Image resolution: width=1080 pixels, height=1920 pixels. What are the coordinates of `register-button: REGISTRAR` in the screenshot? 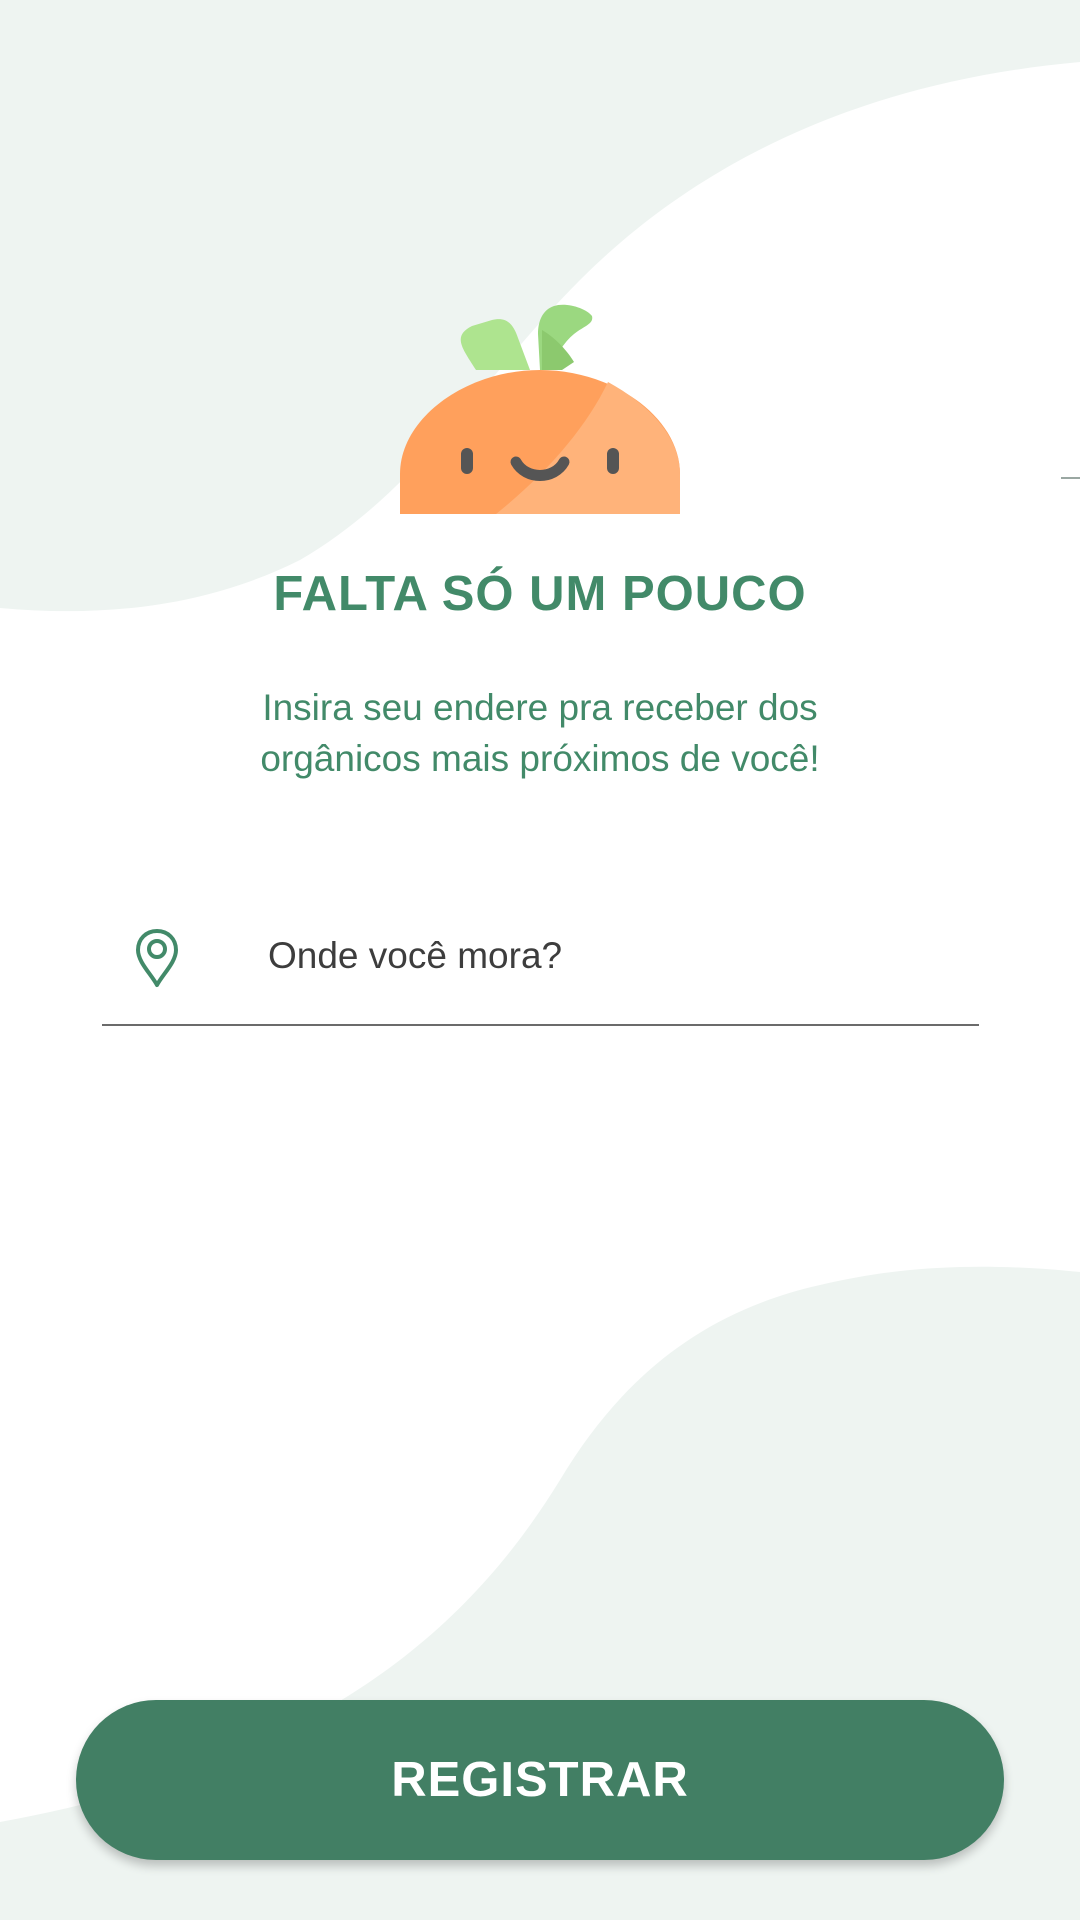 It's located at (540, 1780).